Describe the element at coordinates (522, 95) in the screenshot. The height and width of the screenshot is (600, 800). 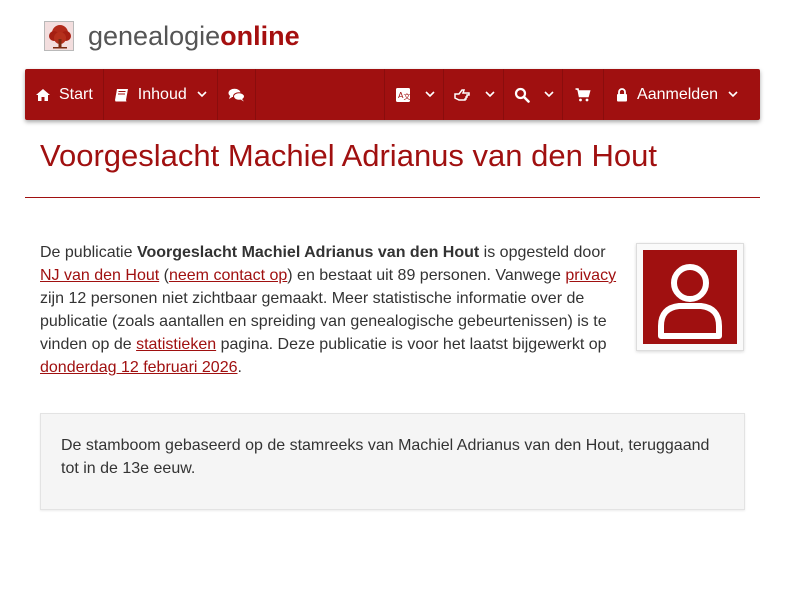
I see `search-icon` at that location.